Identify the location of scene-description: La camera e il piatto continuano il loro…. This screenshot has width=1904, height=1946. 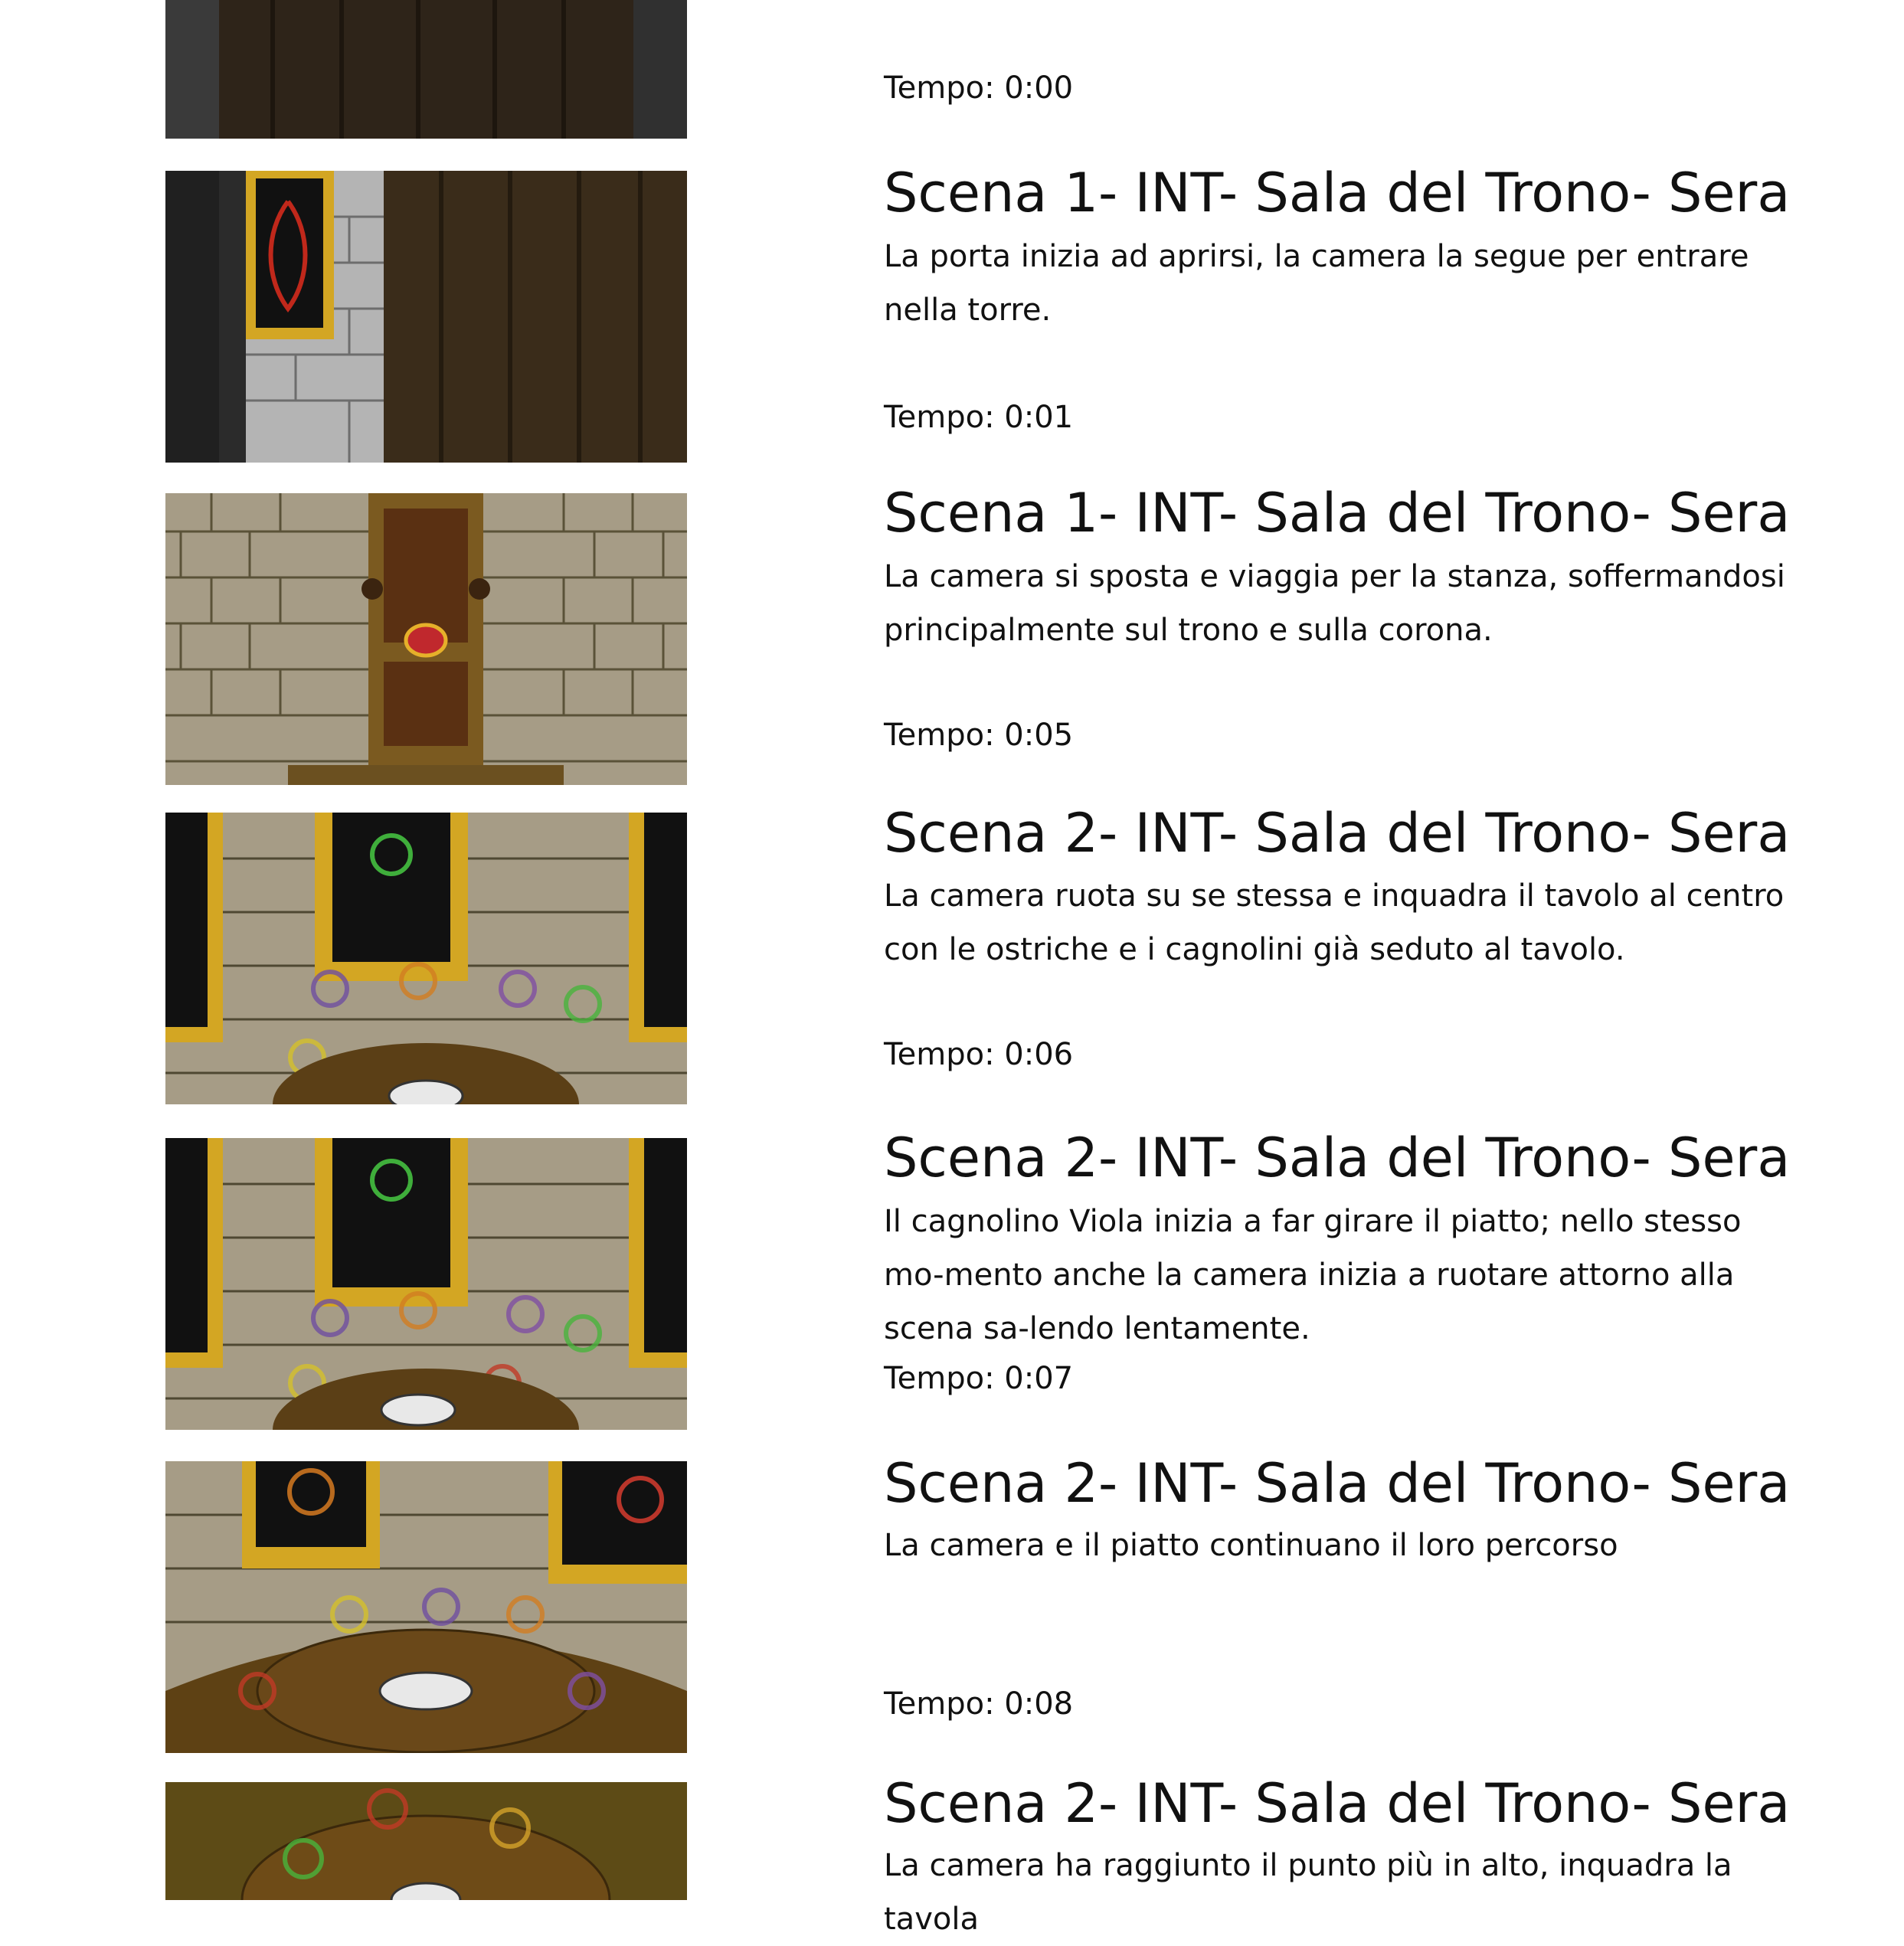
(1251, 1545).